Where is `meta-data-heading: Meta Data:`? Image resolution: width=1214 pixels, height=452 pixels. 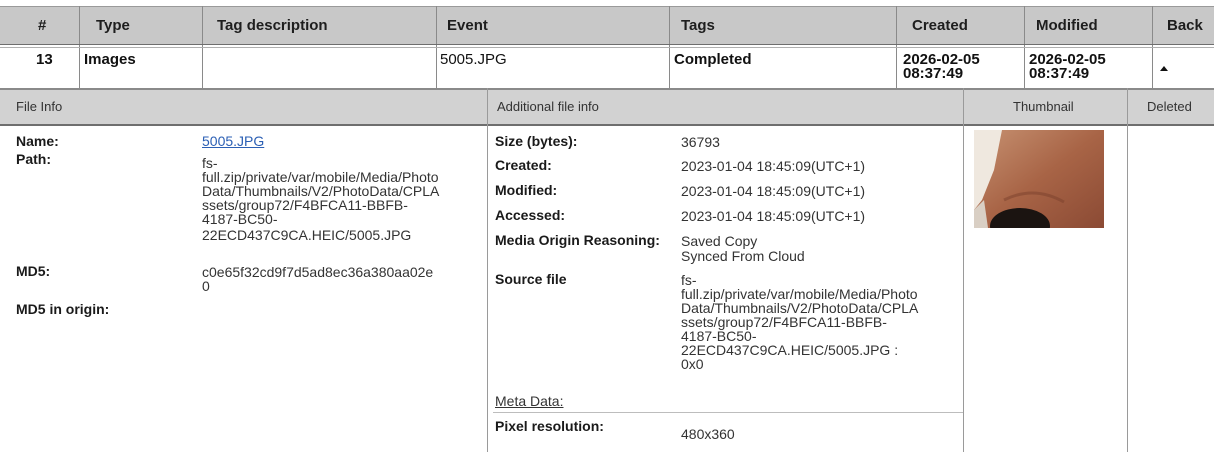 meta-data-heading: Meta Data: is located at coordinates (529, 401).